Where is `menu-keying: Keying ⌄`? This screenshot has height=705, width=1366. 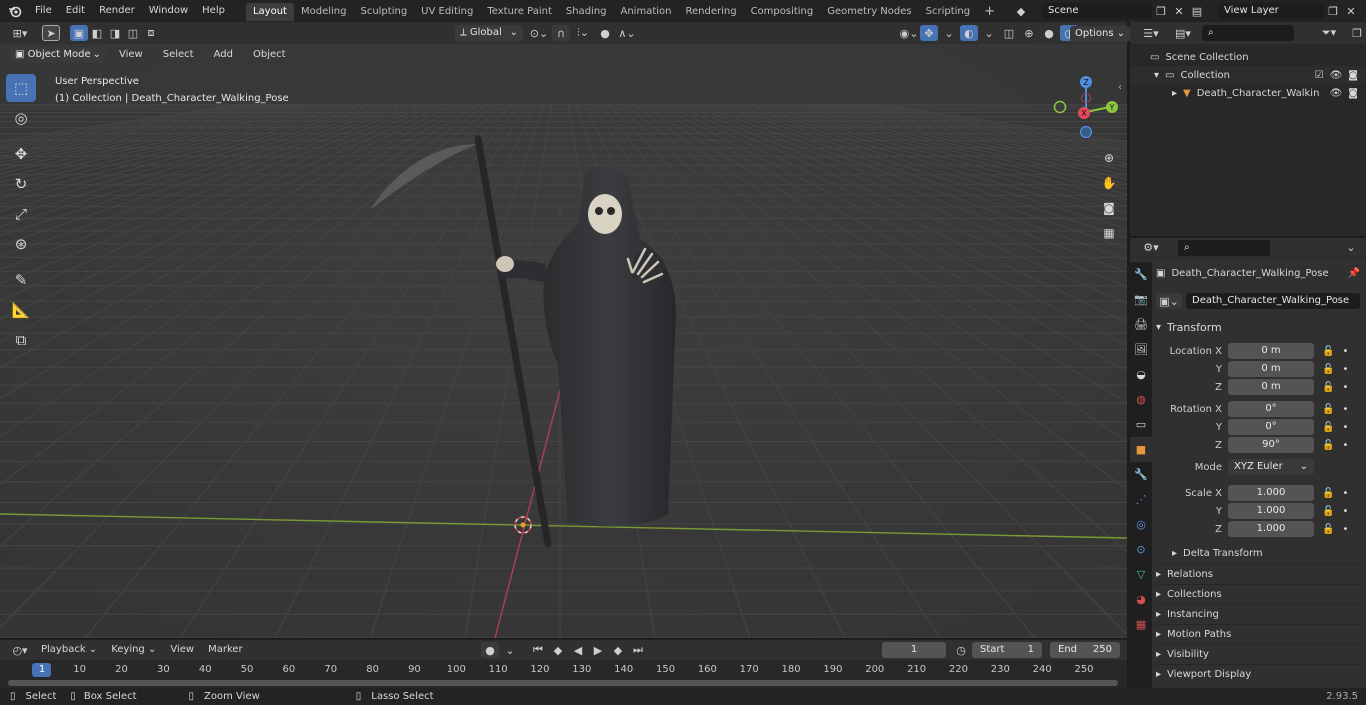 menu-keying: Keying ⌄ is located at coordinates (133, 650).